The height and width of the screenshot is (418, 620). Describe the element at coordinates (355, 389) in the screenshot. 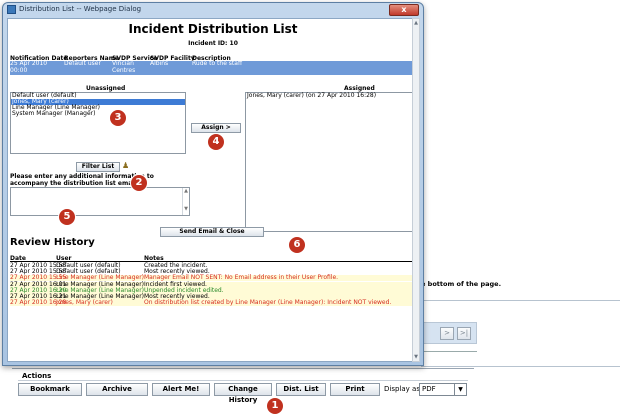

I see `print-button: Print` at that location.